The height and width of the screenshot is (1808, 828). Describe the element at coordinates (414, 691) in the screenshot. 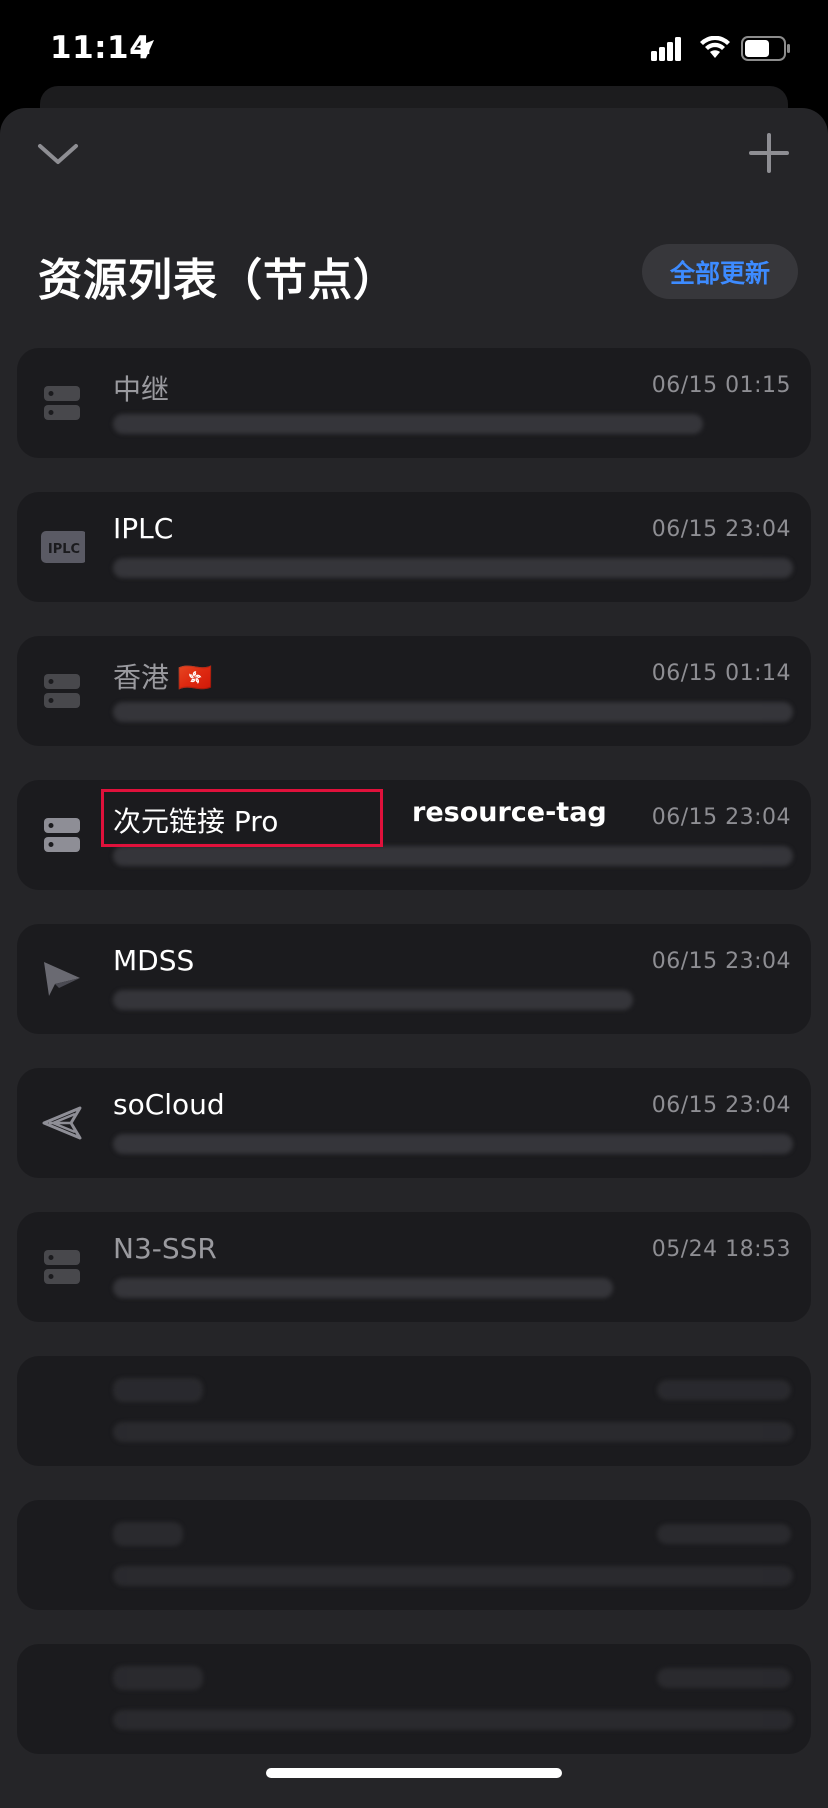

I see `resource-card: 香港 🇭🇰 06/15 01:14` at that location.